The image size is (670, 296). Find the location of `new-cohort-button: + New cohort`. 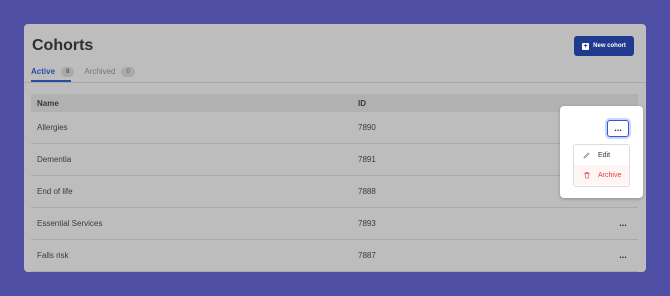

new-cohort-button: + New cohort is located at coordinates (604, 46).